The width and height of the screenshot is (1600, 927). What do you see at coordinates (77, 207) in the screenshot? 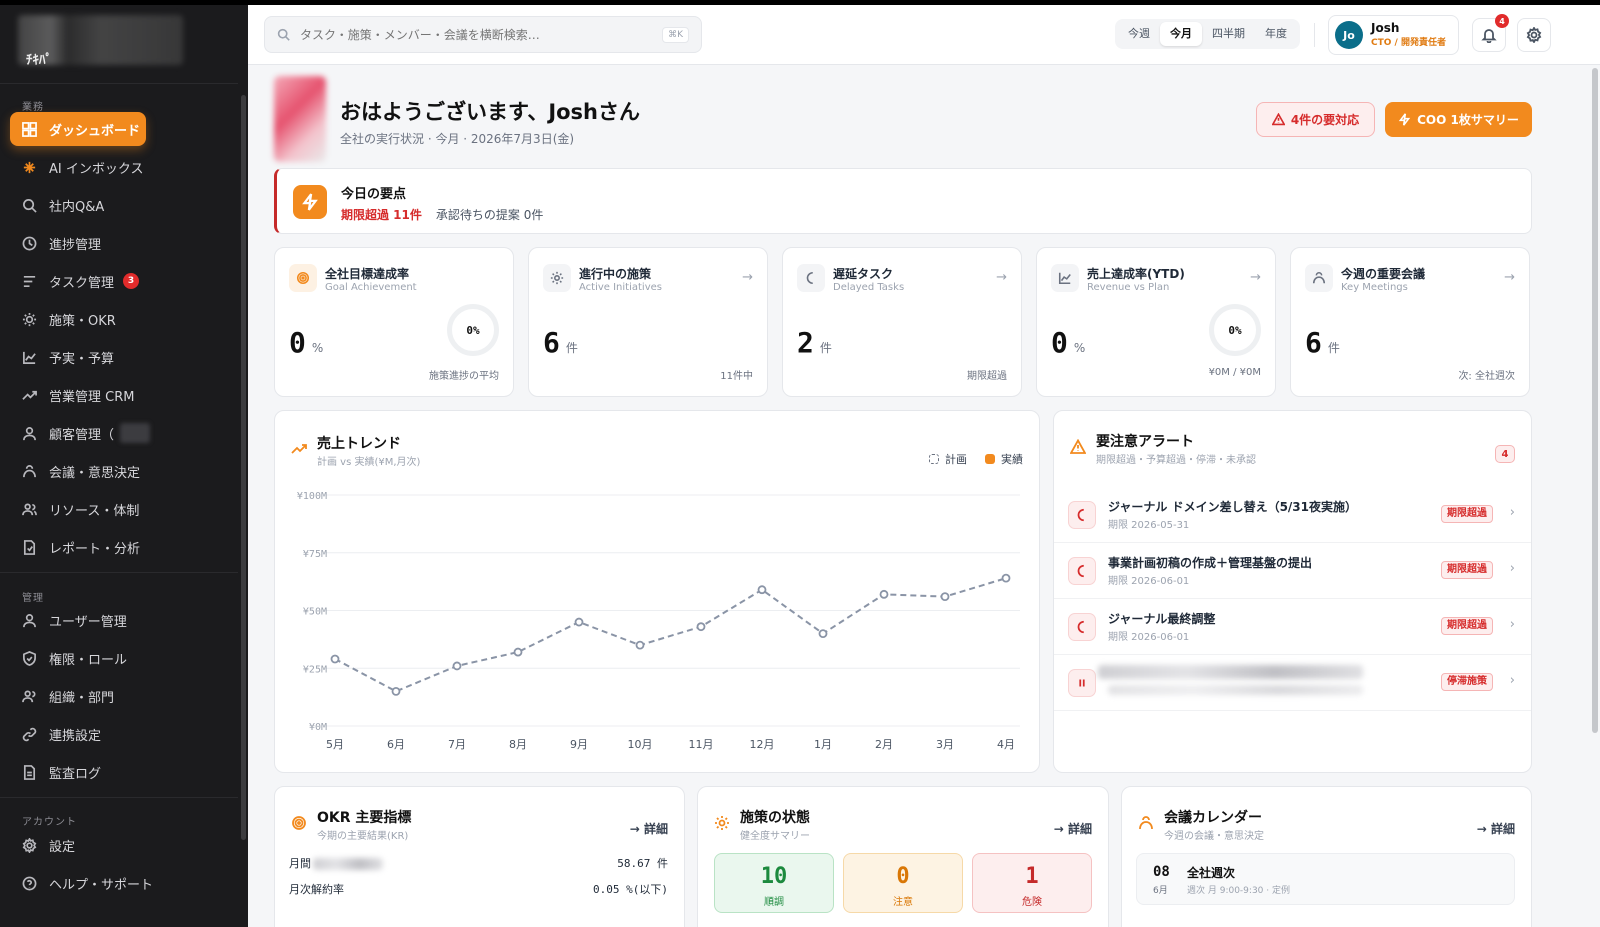
I see `sidebar-item-label: 社内Q&A` at bounding box center [77, 207].